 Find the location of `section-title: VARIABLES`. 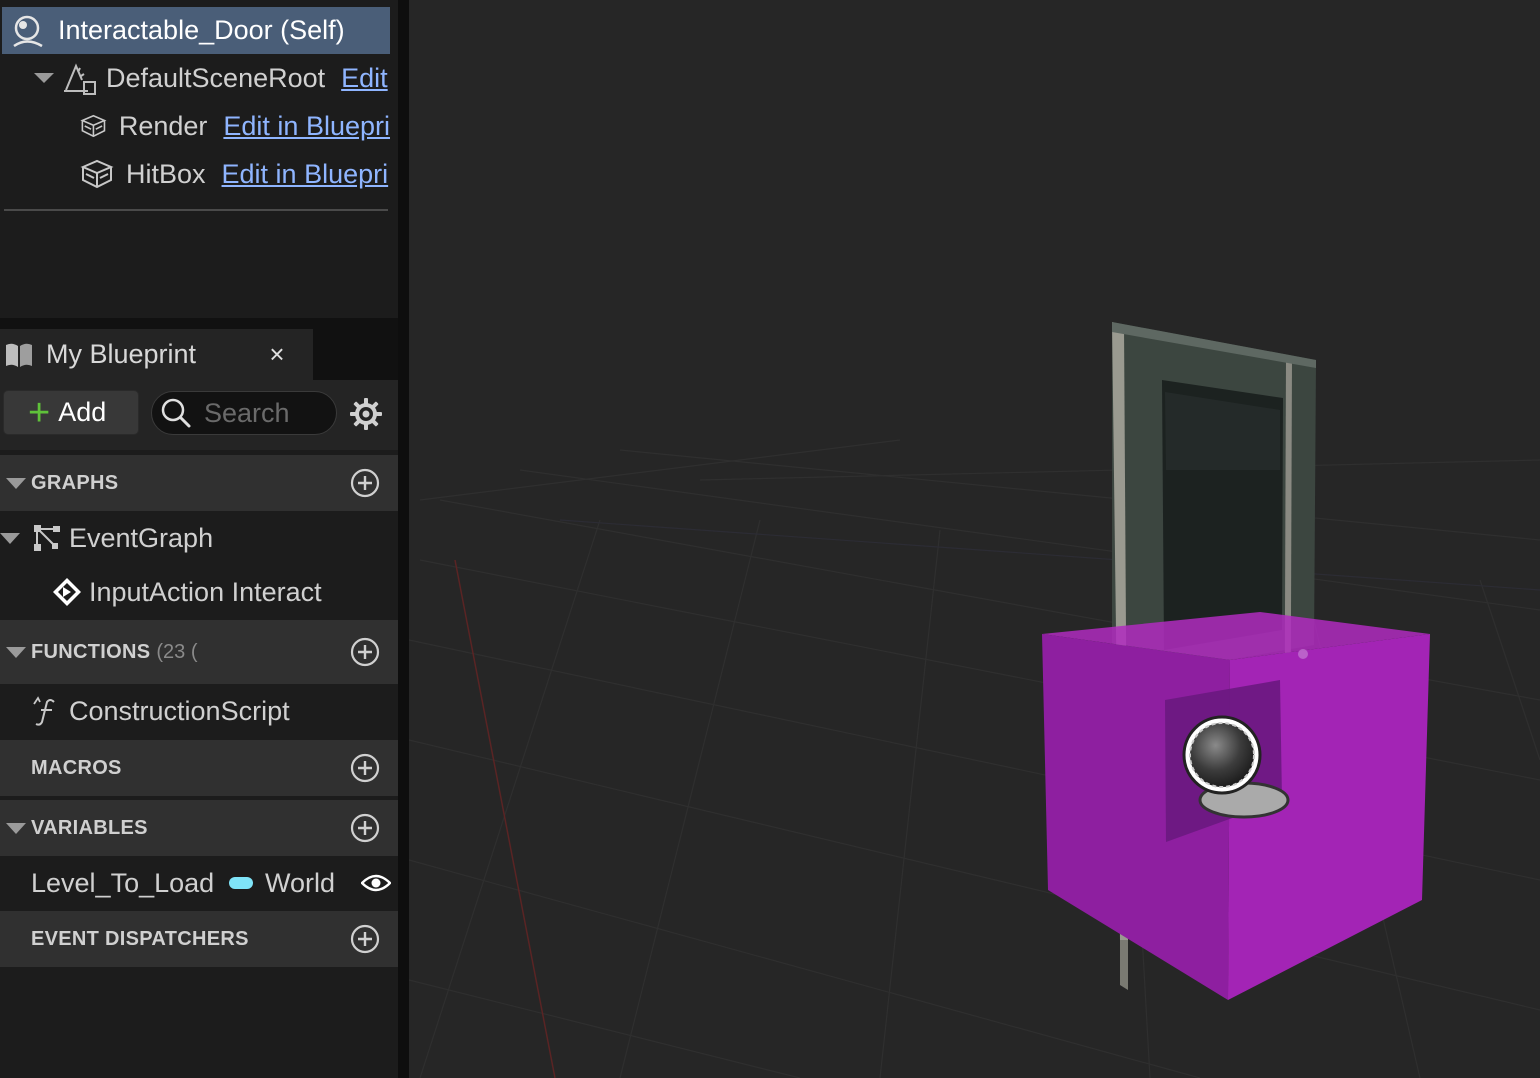

section-title: VARIABLES is located at coordinates (89, 827).